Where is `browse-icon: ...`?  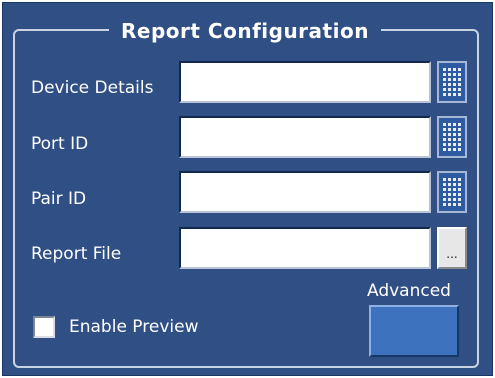
browse-icon: ... is located at coordinates (452, 254).